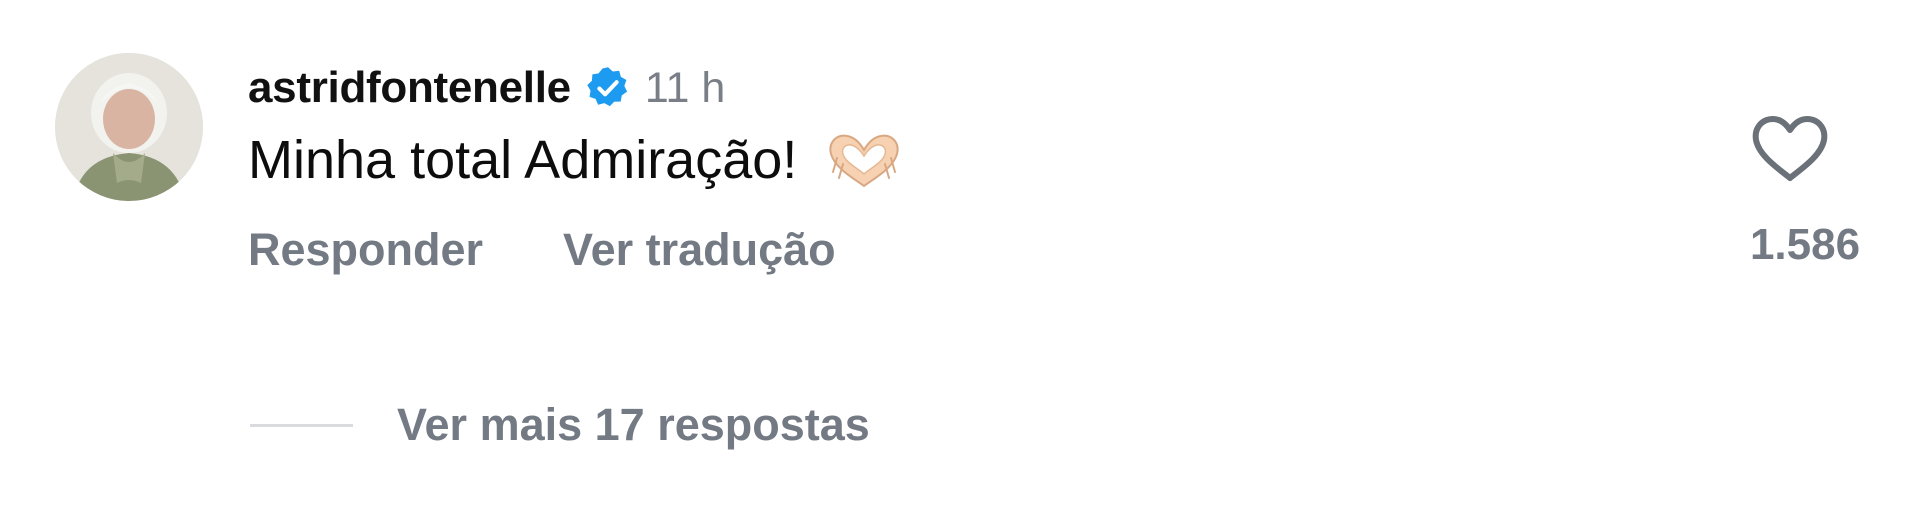 The width and height of the screenshot is (1920, 521). I want to click on avatar, so click(129, 127).